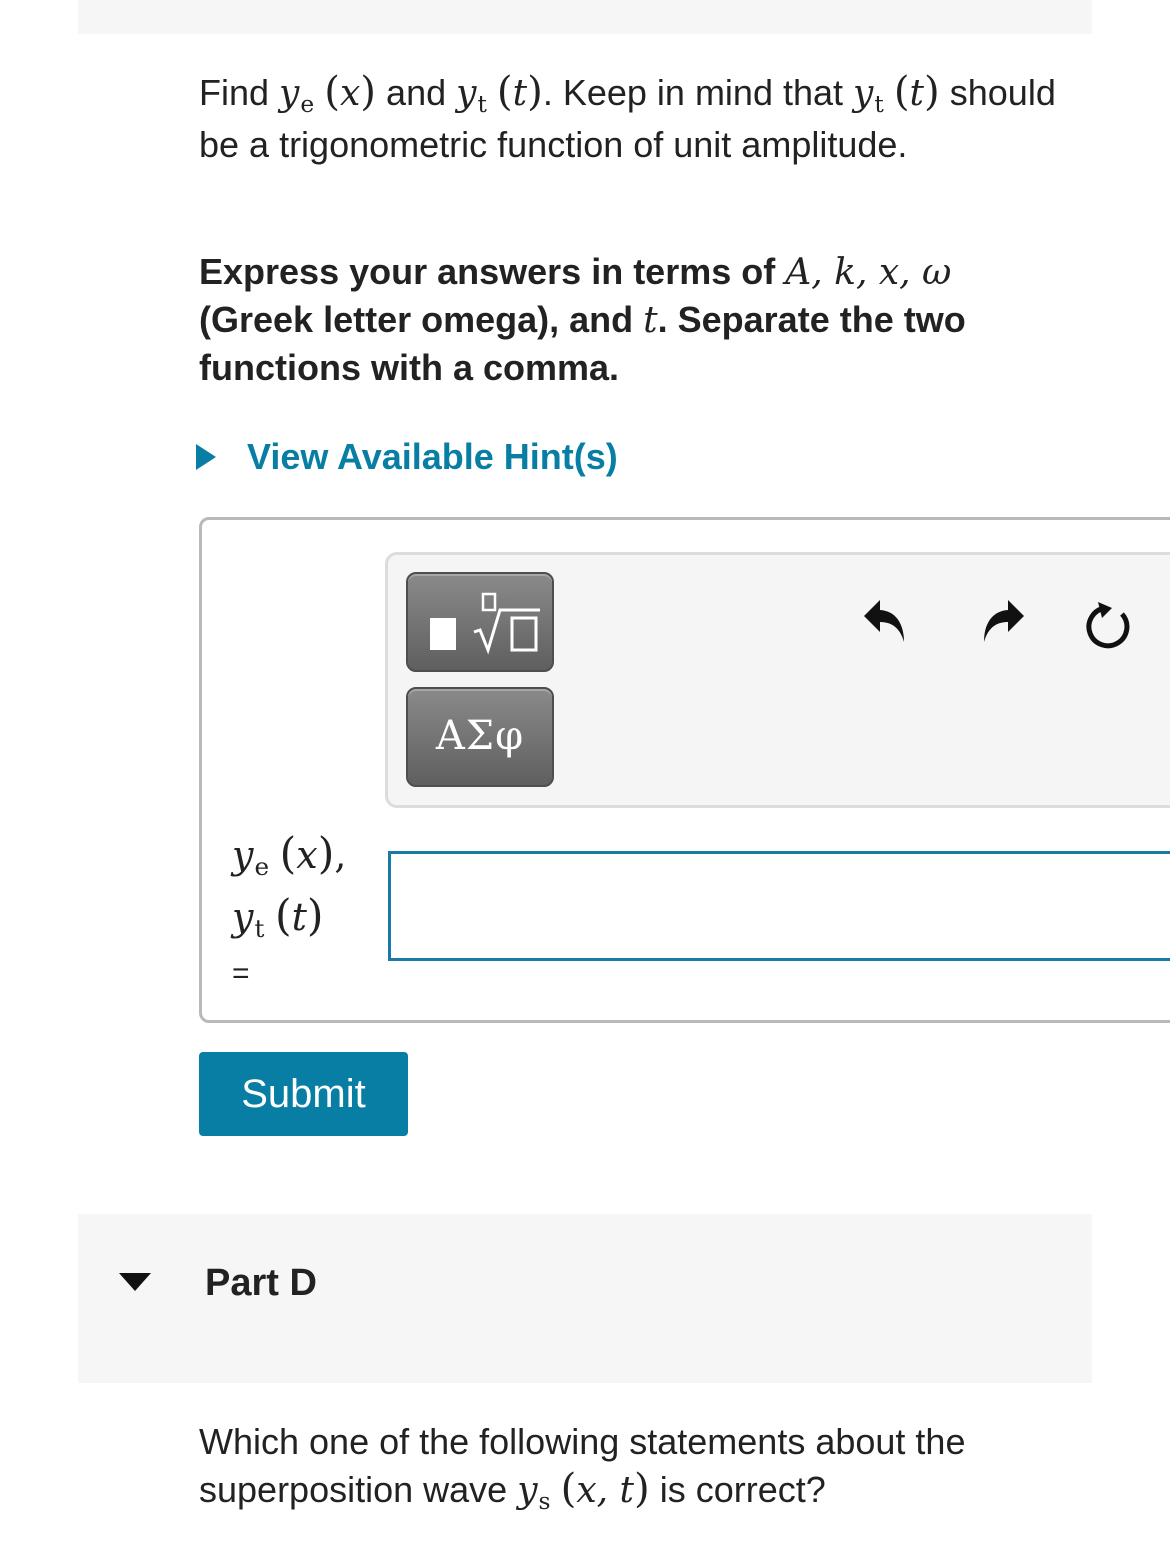 The width and height of the screenshot is (1170, 1541). Describe the element at coordinates (289, 909) in the screenshot. I see `answer-label: ye (x), yt (t) =` at that location.